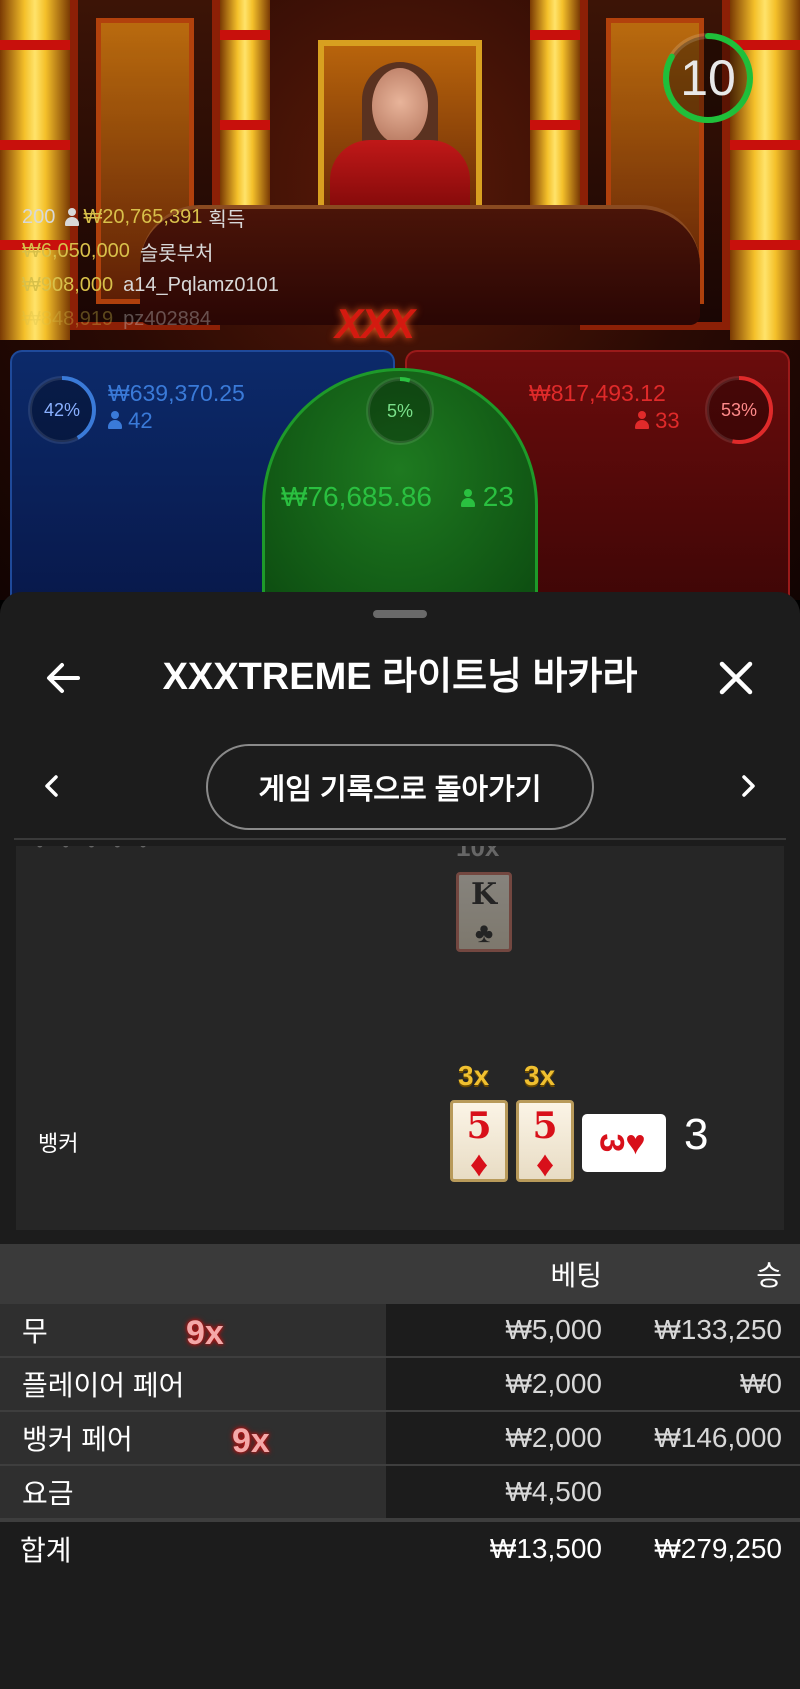 The width and height of the screenshot is (800, 1689). I want to click on winner-name: 슬롯부처, so click(176, 253).